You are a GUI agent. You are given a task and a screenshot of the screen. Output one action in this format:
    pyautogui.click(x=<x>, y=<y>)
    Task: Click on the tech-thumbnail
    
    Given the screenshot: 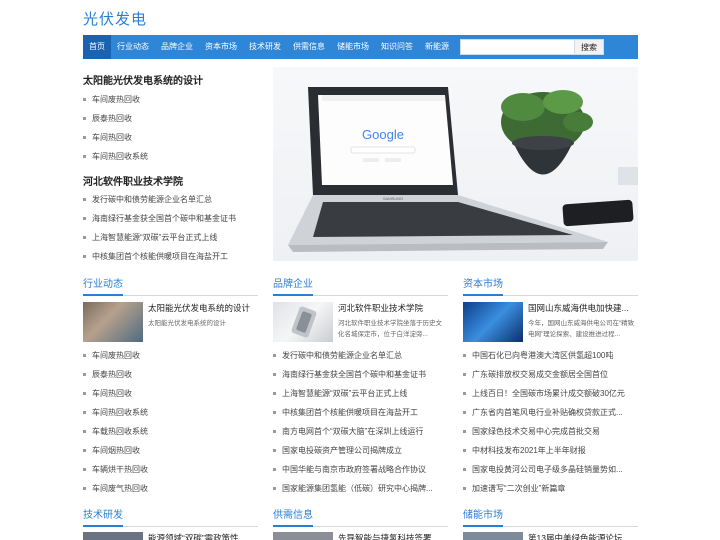 What is the action you would take?
    pyautogui.click(x=113, y=536)
    